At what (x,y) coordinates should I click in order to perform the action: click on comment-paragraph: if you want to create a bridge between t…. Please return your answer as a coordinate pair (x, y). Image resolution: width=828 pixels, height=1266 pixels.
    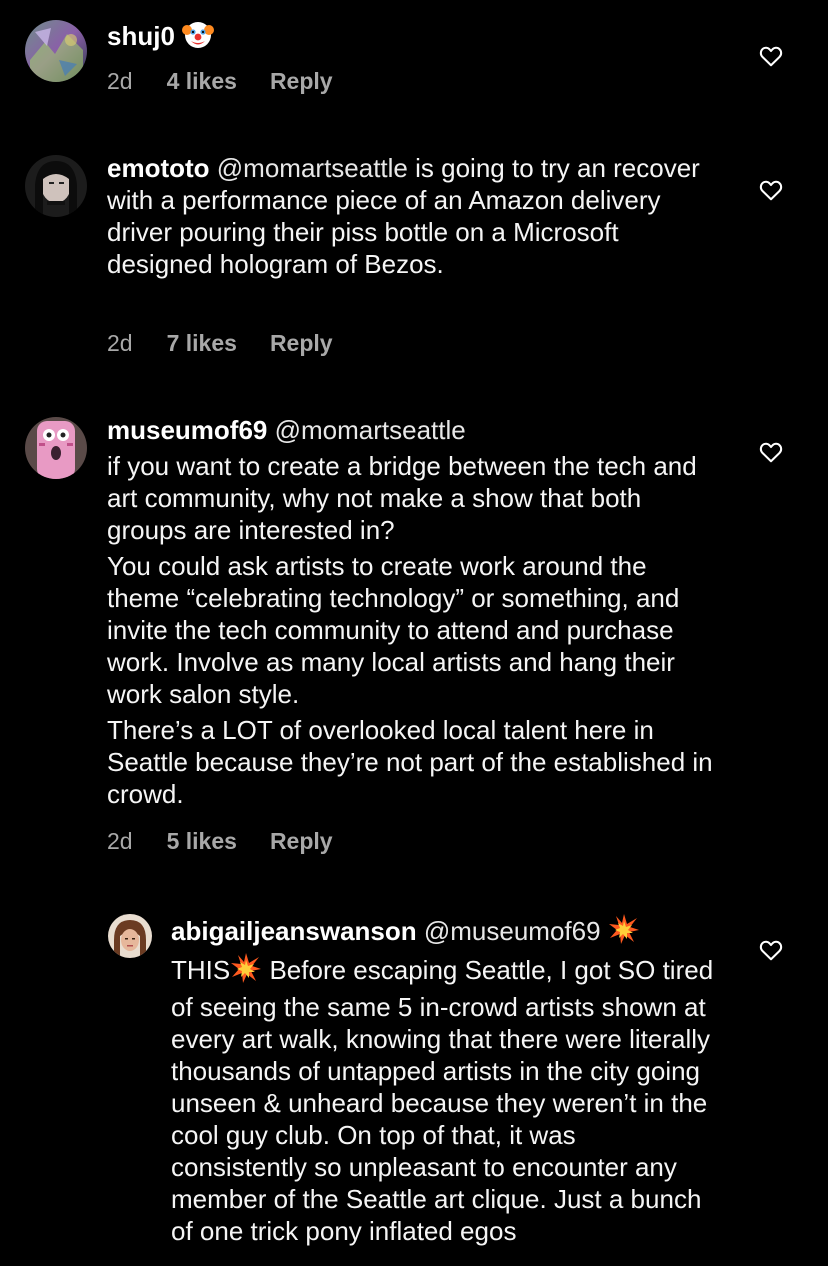
    Looking at the image, I should click on (402, 498).